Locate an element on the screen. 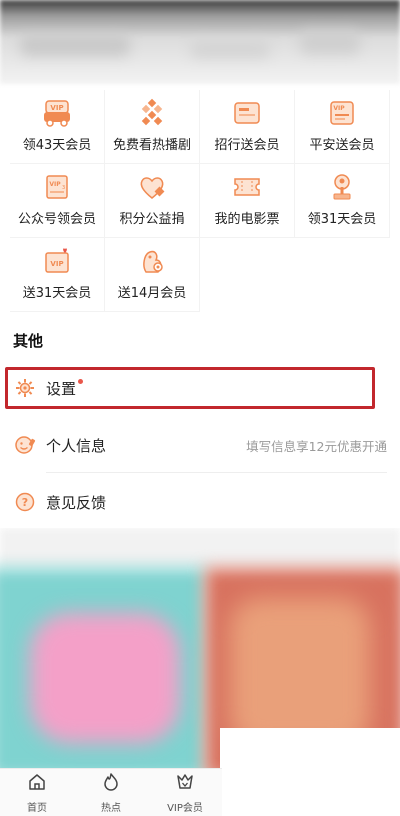  vip-card-icon: VIP is located at coordinates (342, 113).